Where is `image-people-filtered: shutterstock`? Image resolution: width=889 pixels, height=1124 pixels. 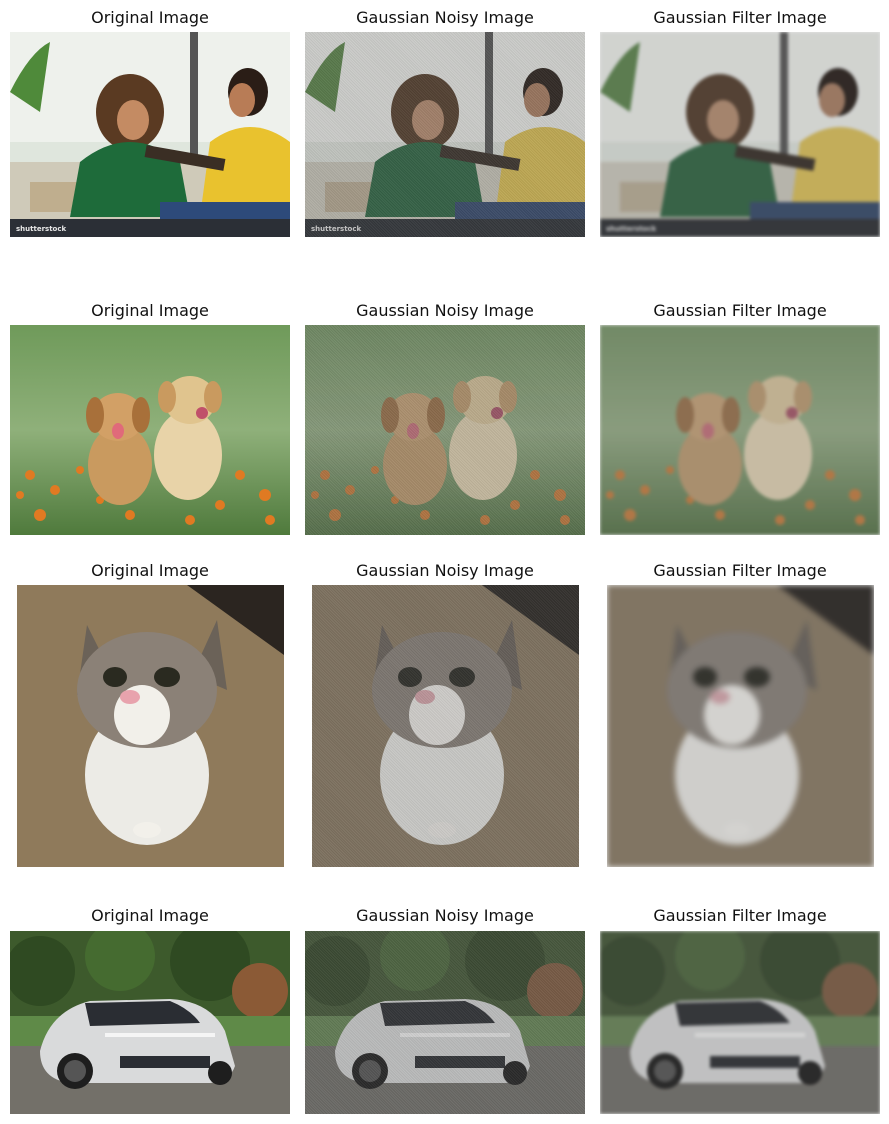
image-people-filtered: shutterstock is located at coordinates (740, 134).